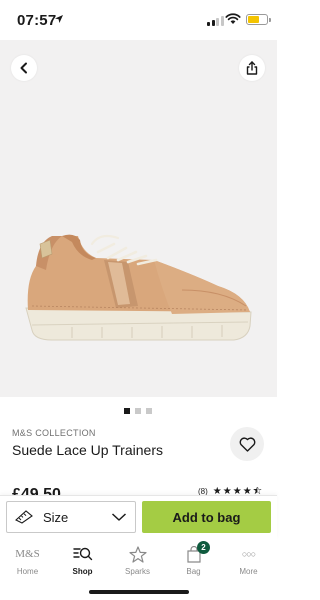 The height and width of the screenshot is (600, 320). Describe the element at coordinates (206, 517) in the screenshot. I see `add-to-bag-button: Add to bag` at that location.